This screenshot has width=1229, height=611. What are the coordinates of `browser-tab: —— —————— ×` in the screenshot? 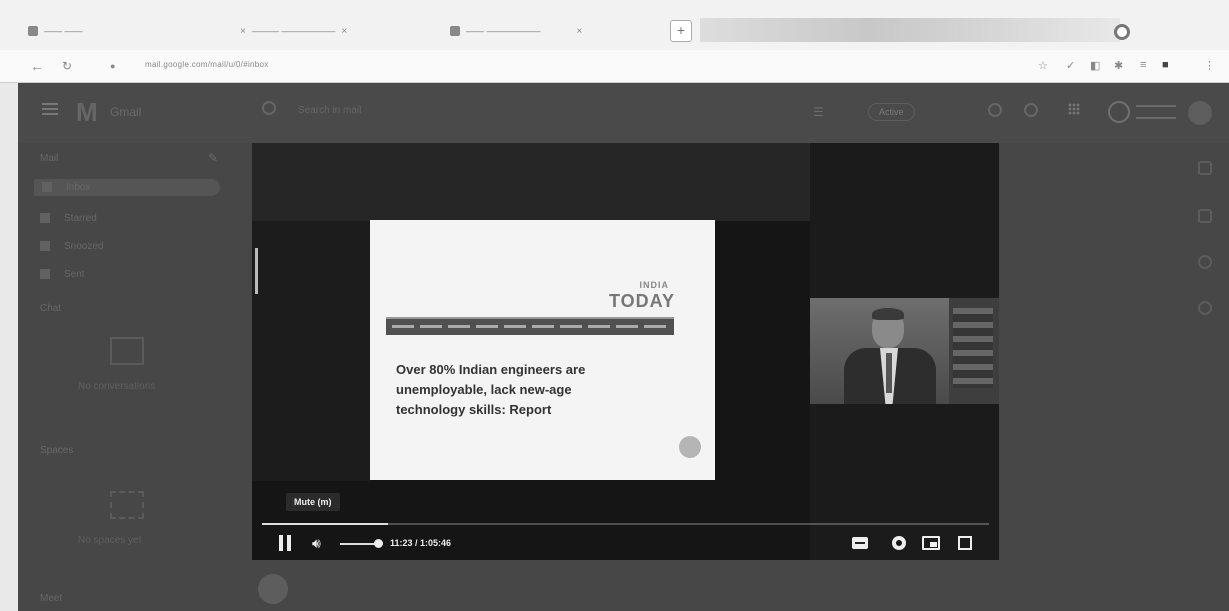 It's located at (555, 31).